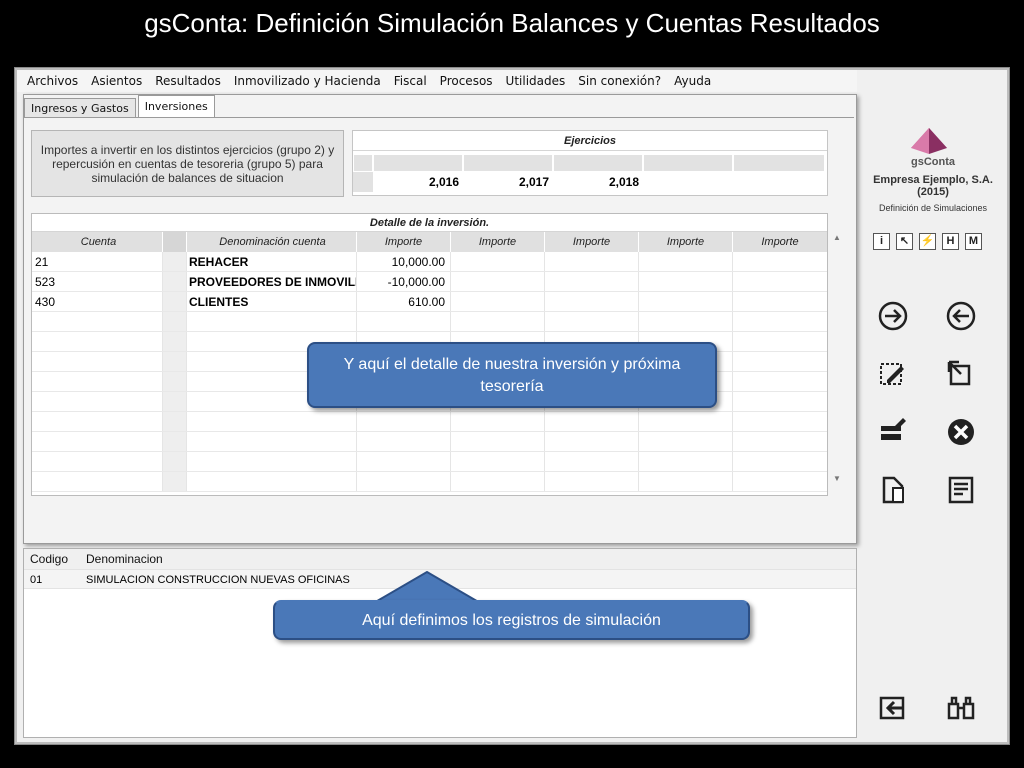 The width and height of the screenshot is (1024, 768). I want to click on lightning-icon: ⚡, so click(927, 241).